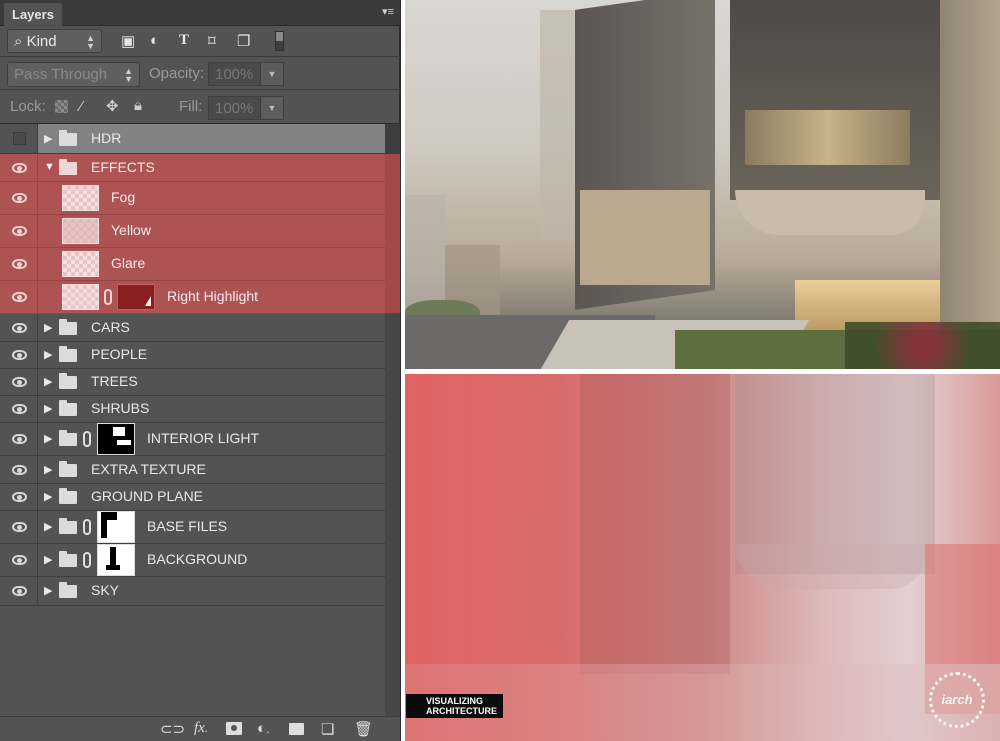  Describe the element at coordinates (213, 296) in the screenshot. I see `layer-name: Right Highlight` at that location.